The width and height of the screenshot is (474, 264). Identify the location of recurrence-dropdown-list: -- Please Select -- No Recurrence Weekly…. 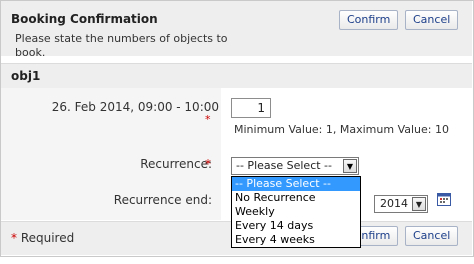
(296, 212).